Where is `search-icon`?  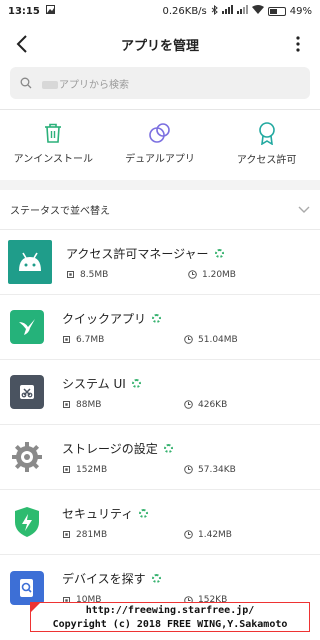
search-icon is located at coordinates (26, 83).